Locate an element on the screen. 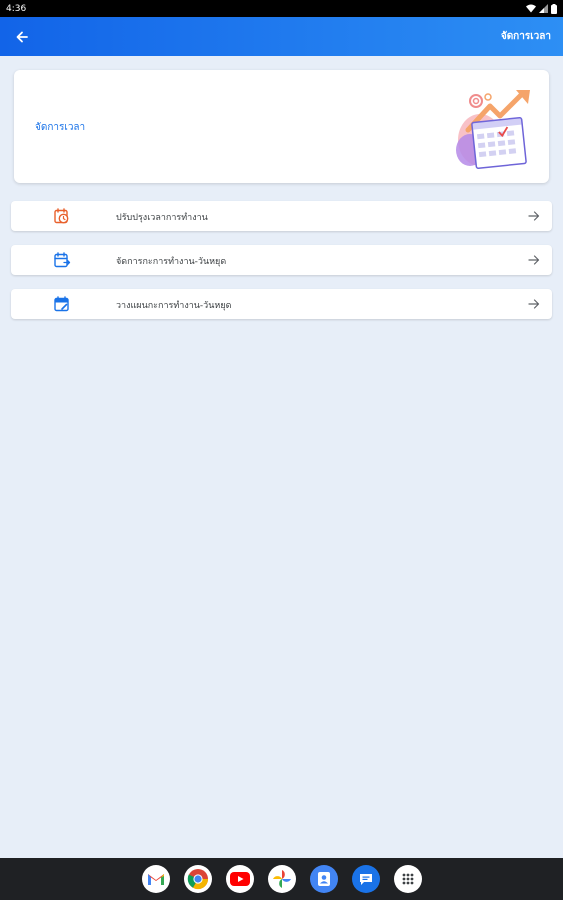 This screenshot has width=563, height=900. app-drawer-icon is located at coordinates (407, 879).